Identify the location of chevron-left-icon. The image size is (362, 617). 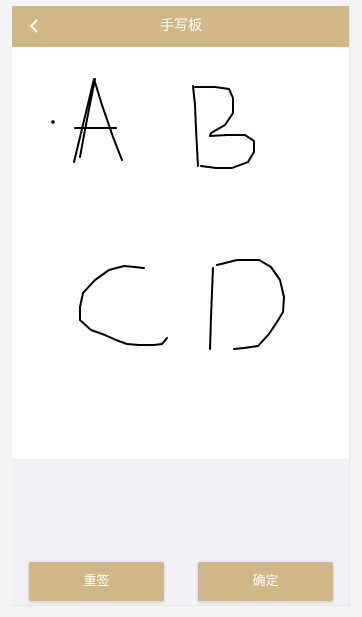
(34, 26).